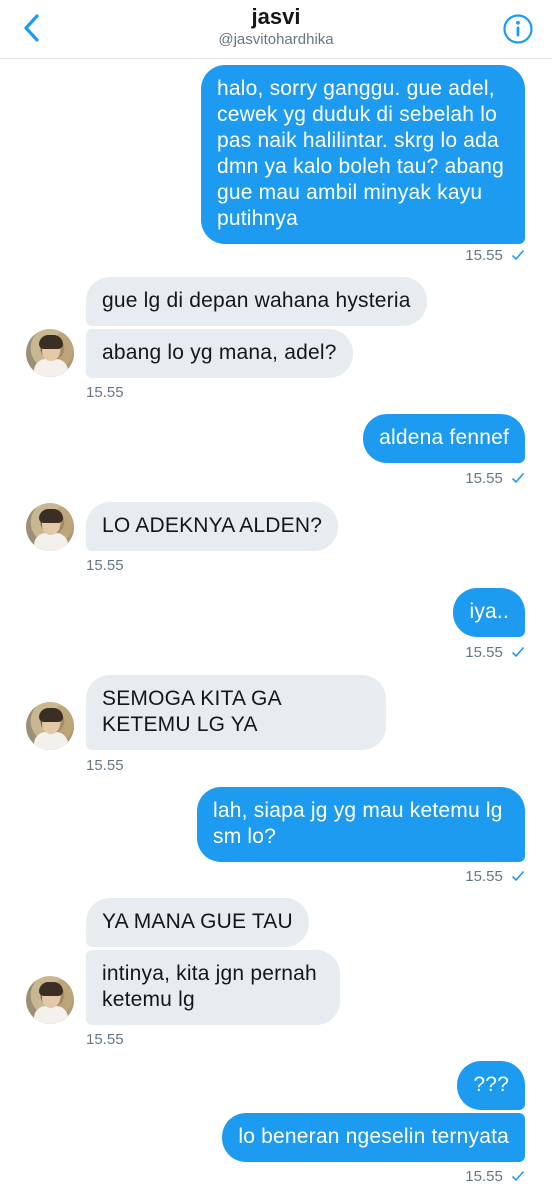 This screenshot has width=552, height=1200. What do you see at coordinates (236, 712) in the screenshot?
I see `incoming-message: SEMOGA KITA GA KETEMU LG YA` at bounding box center [236, 712].